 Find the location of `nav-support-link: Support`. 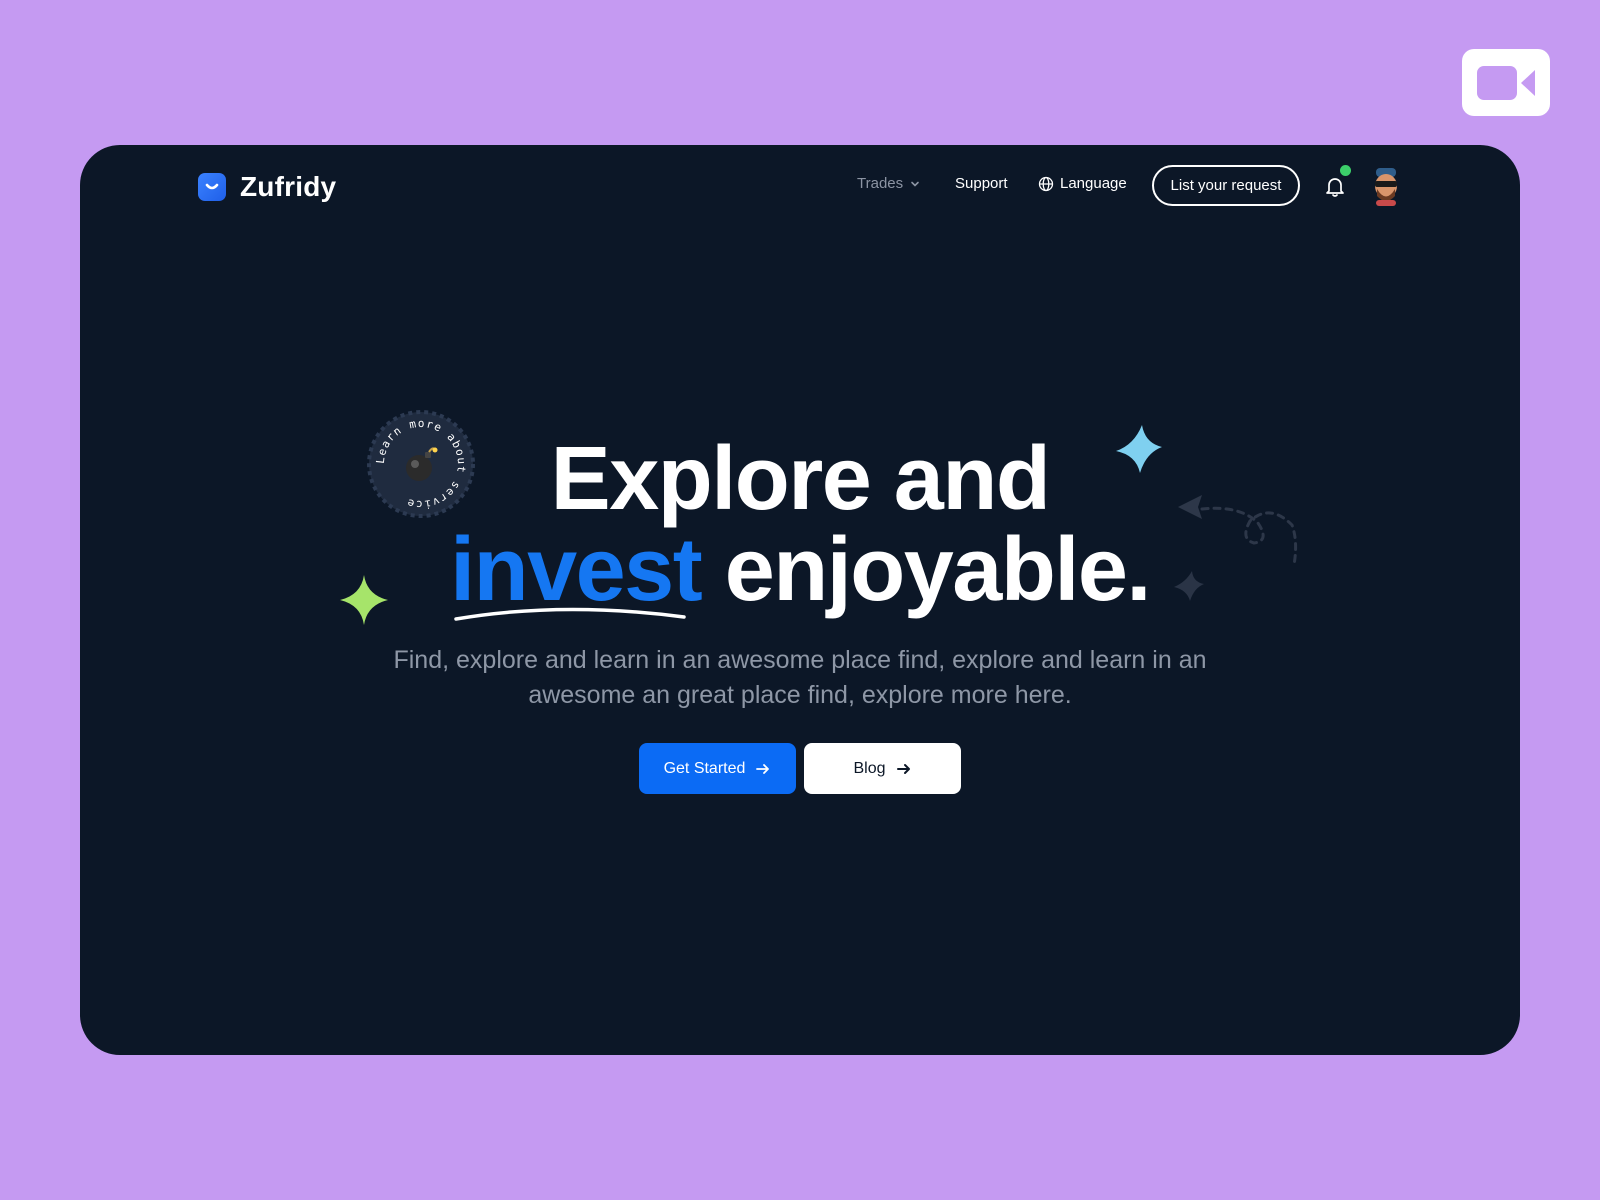

nav-support-link: Support is located at coordinates (981, 183).